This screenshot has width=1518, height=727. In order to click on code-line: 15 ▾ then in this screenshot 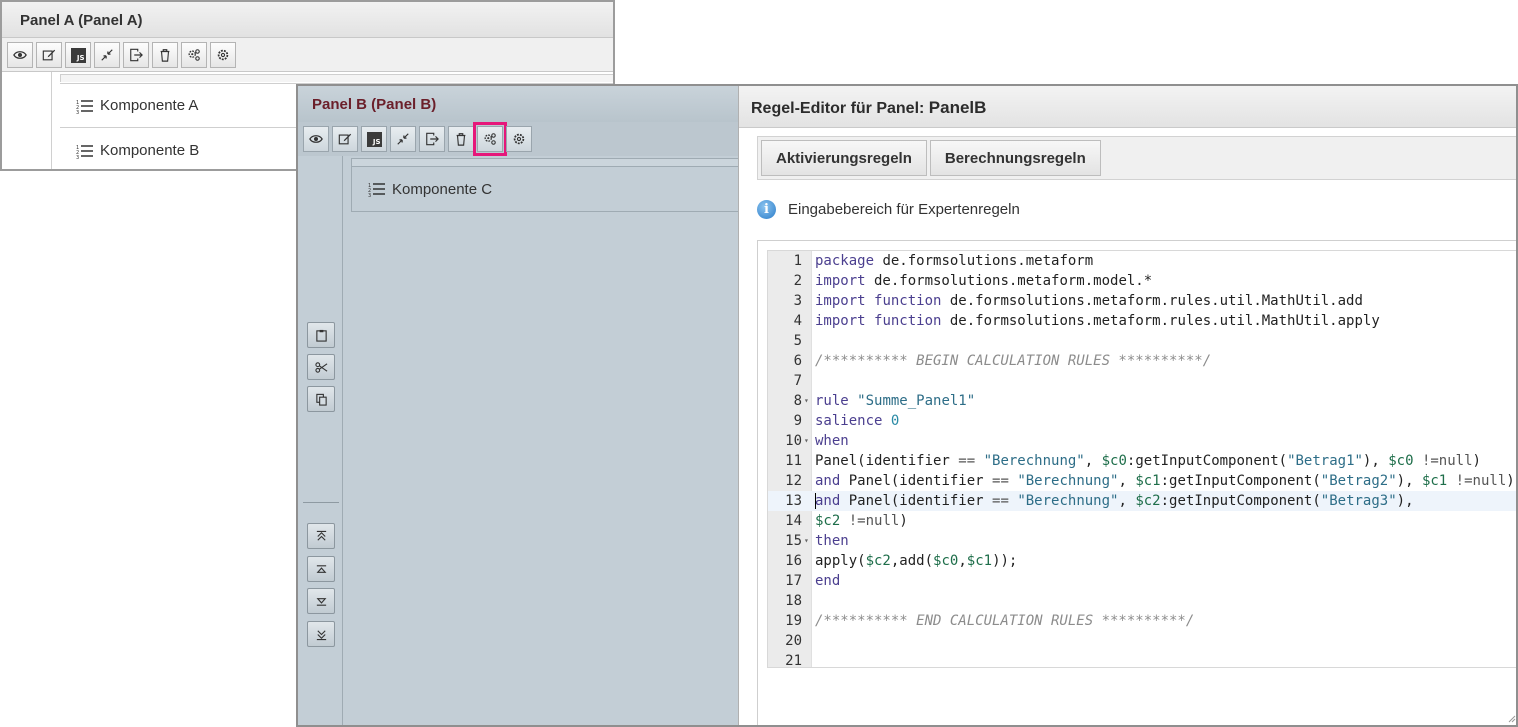, I will do `click(1142, 541)`.